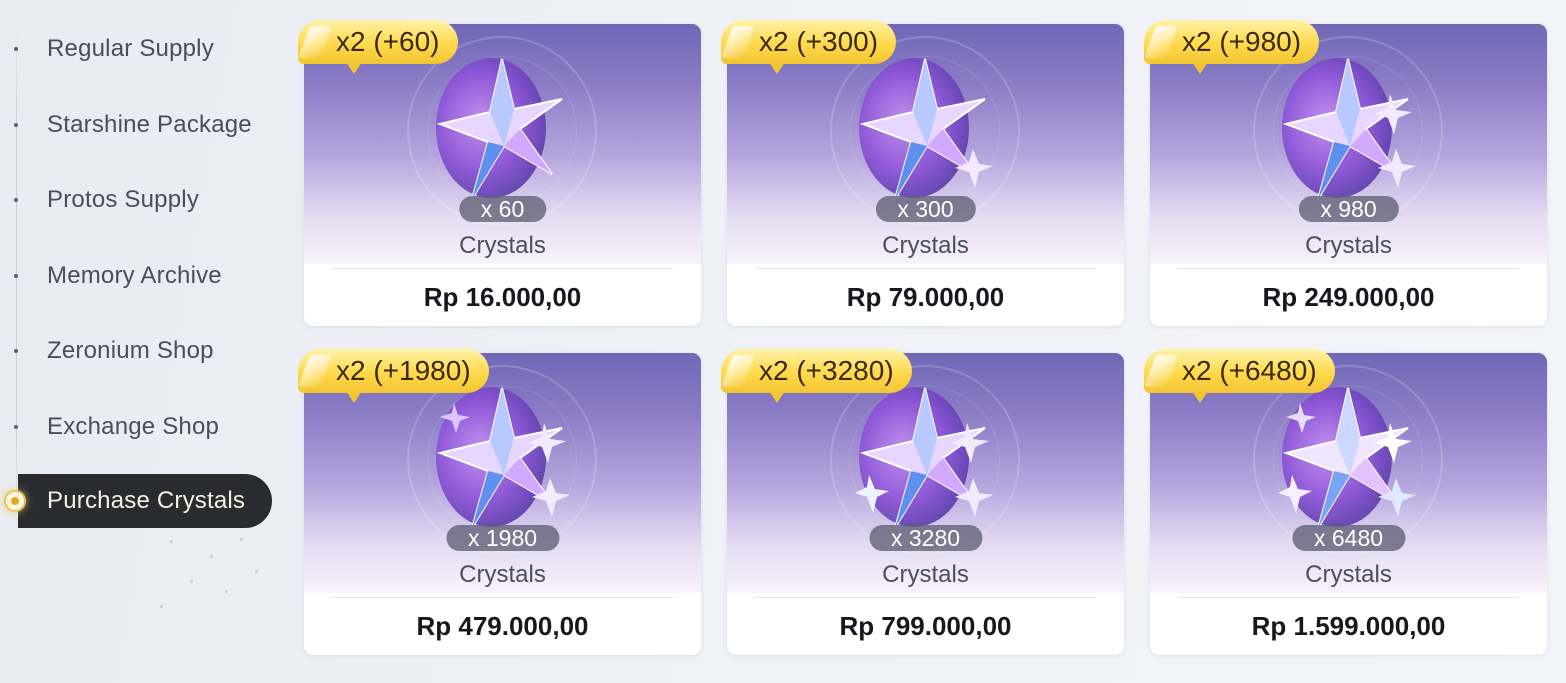 The width and height of the screenshot is (1566, 683). I want to click on decorative-speckles, so click(210, 575).